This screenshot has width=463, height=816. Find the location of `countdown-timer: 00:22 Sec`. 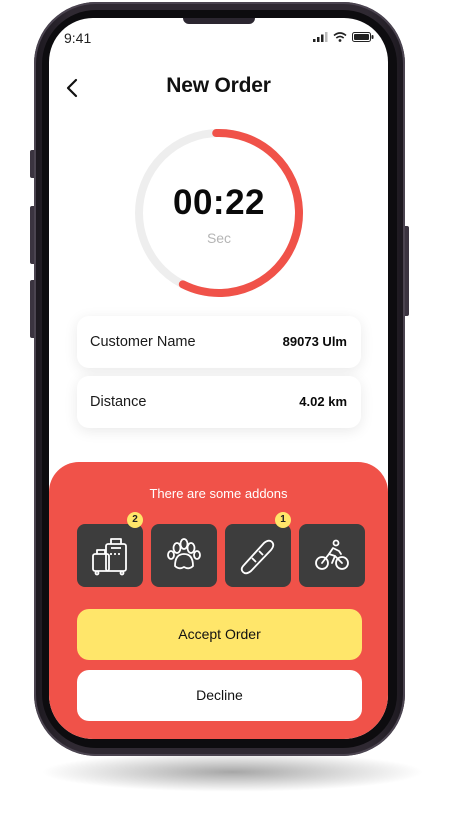

countdown-timer: 00:22 Sec is located at coordinates (219, 213).